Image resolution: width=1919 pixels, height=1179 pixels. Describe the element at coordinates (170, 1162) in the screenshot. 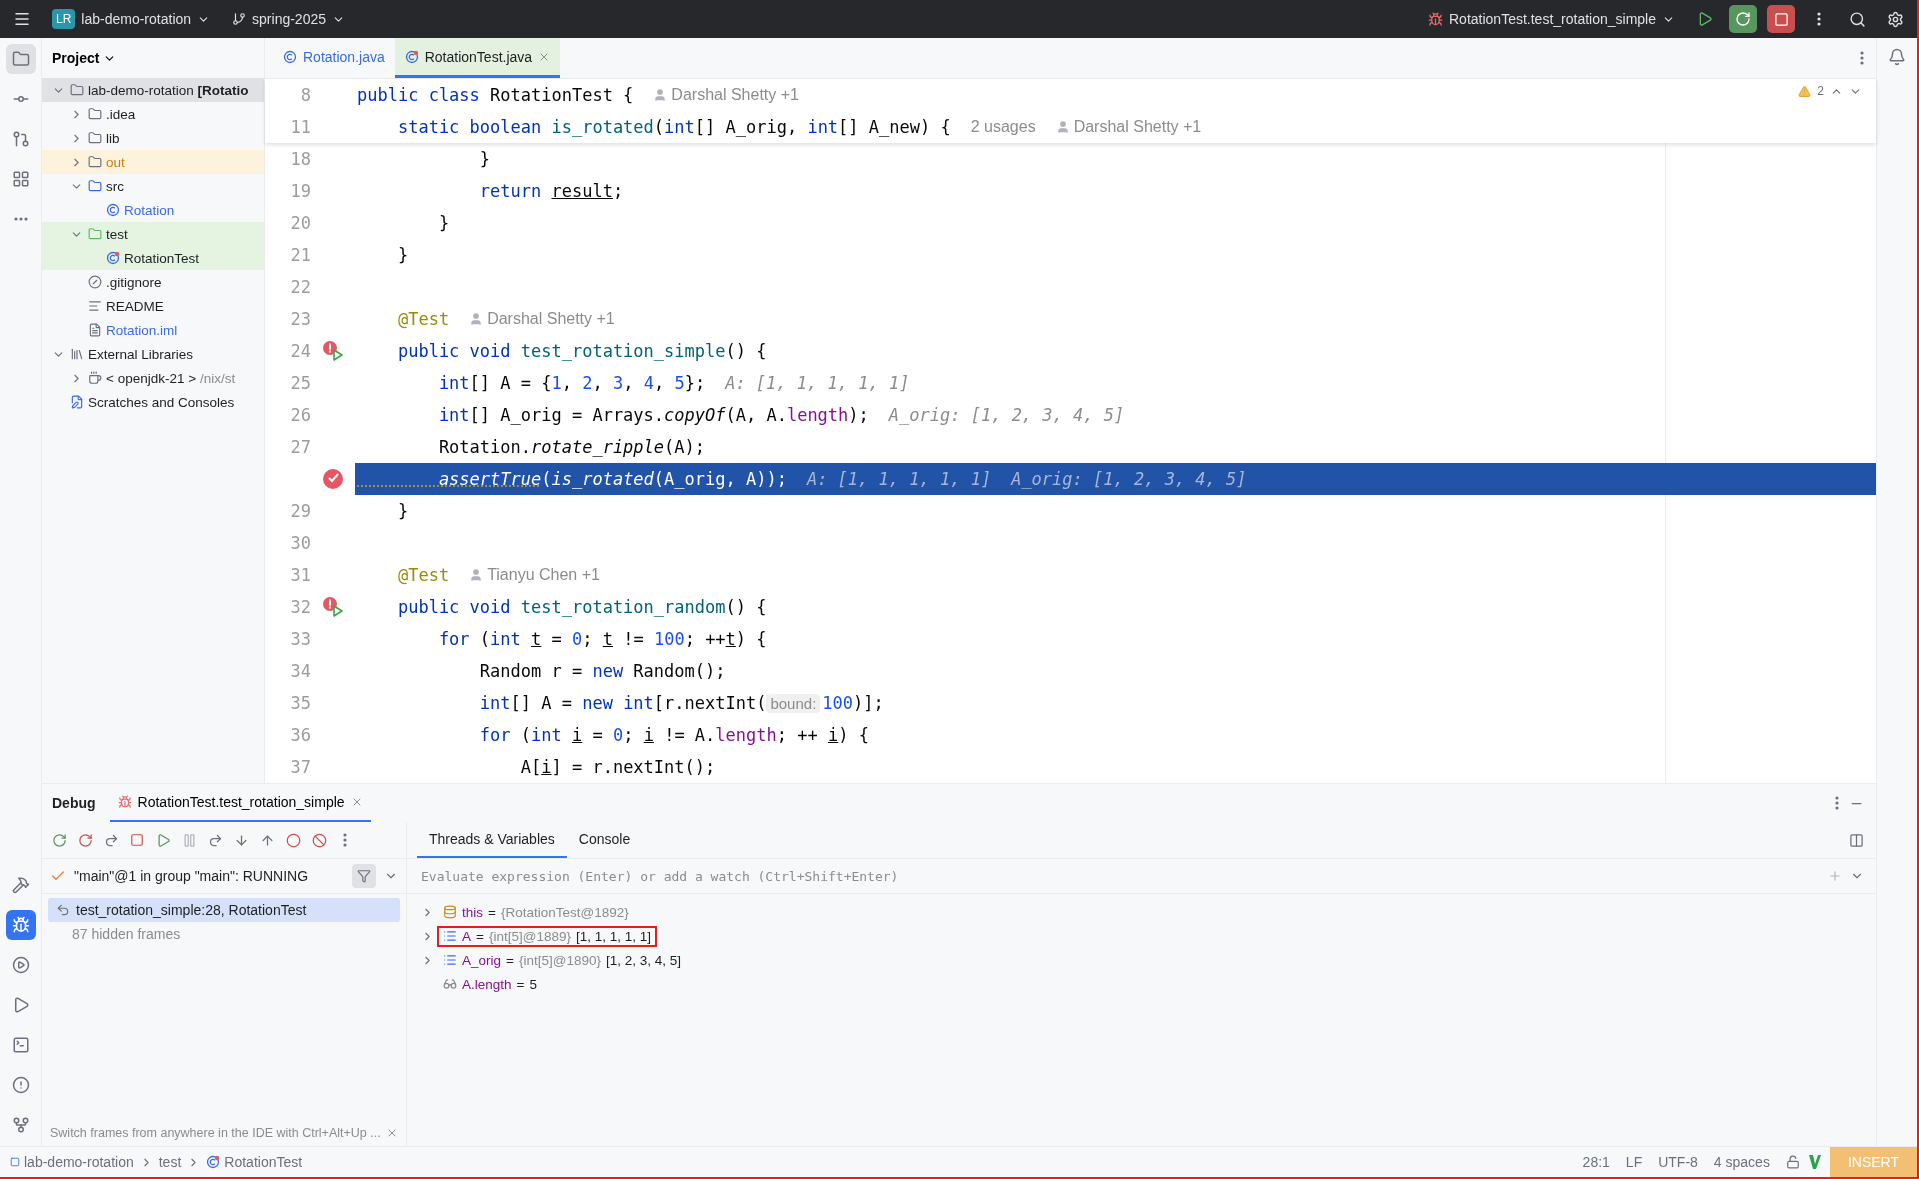

I see `breadcrumb: test` at that location.